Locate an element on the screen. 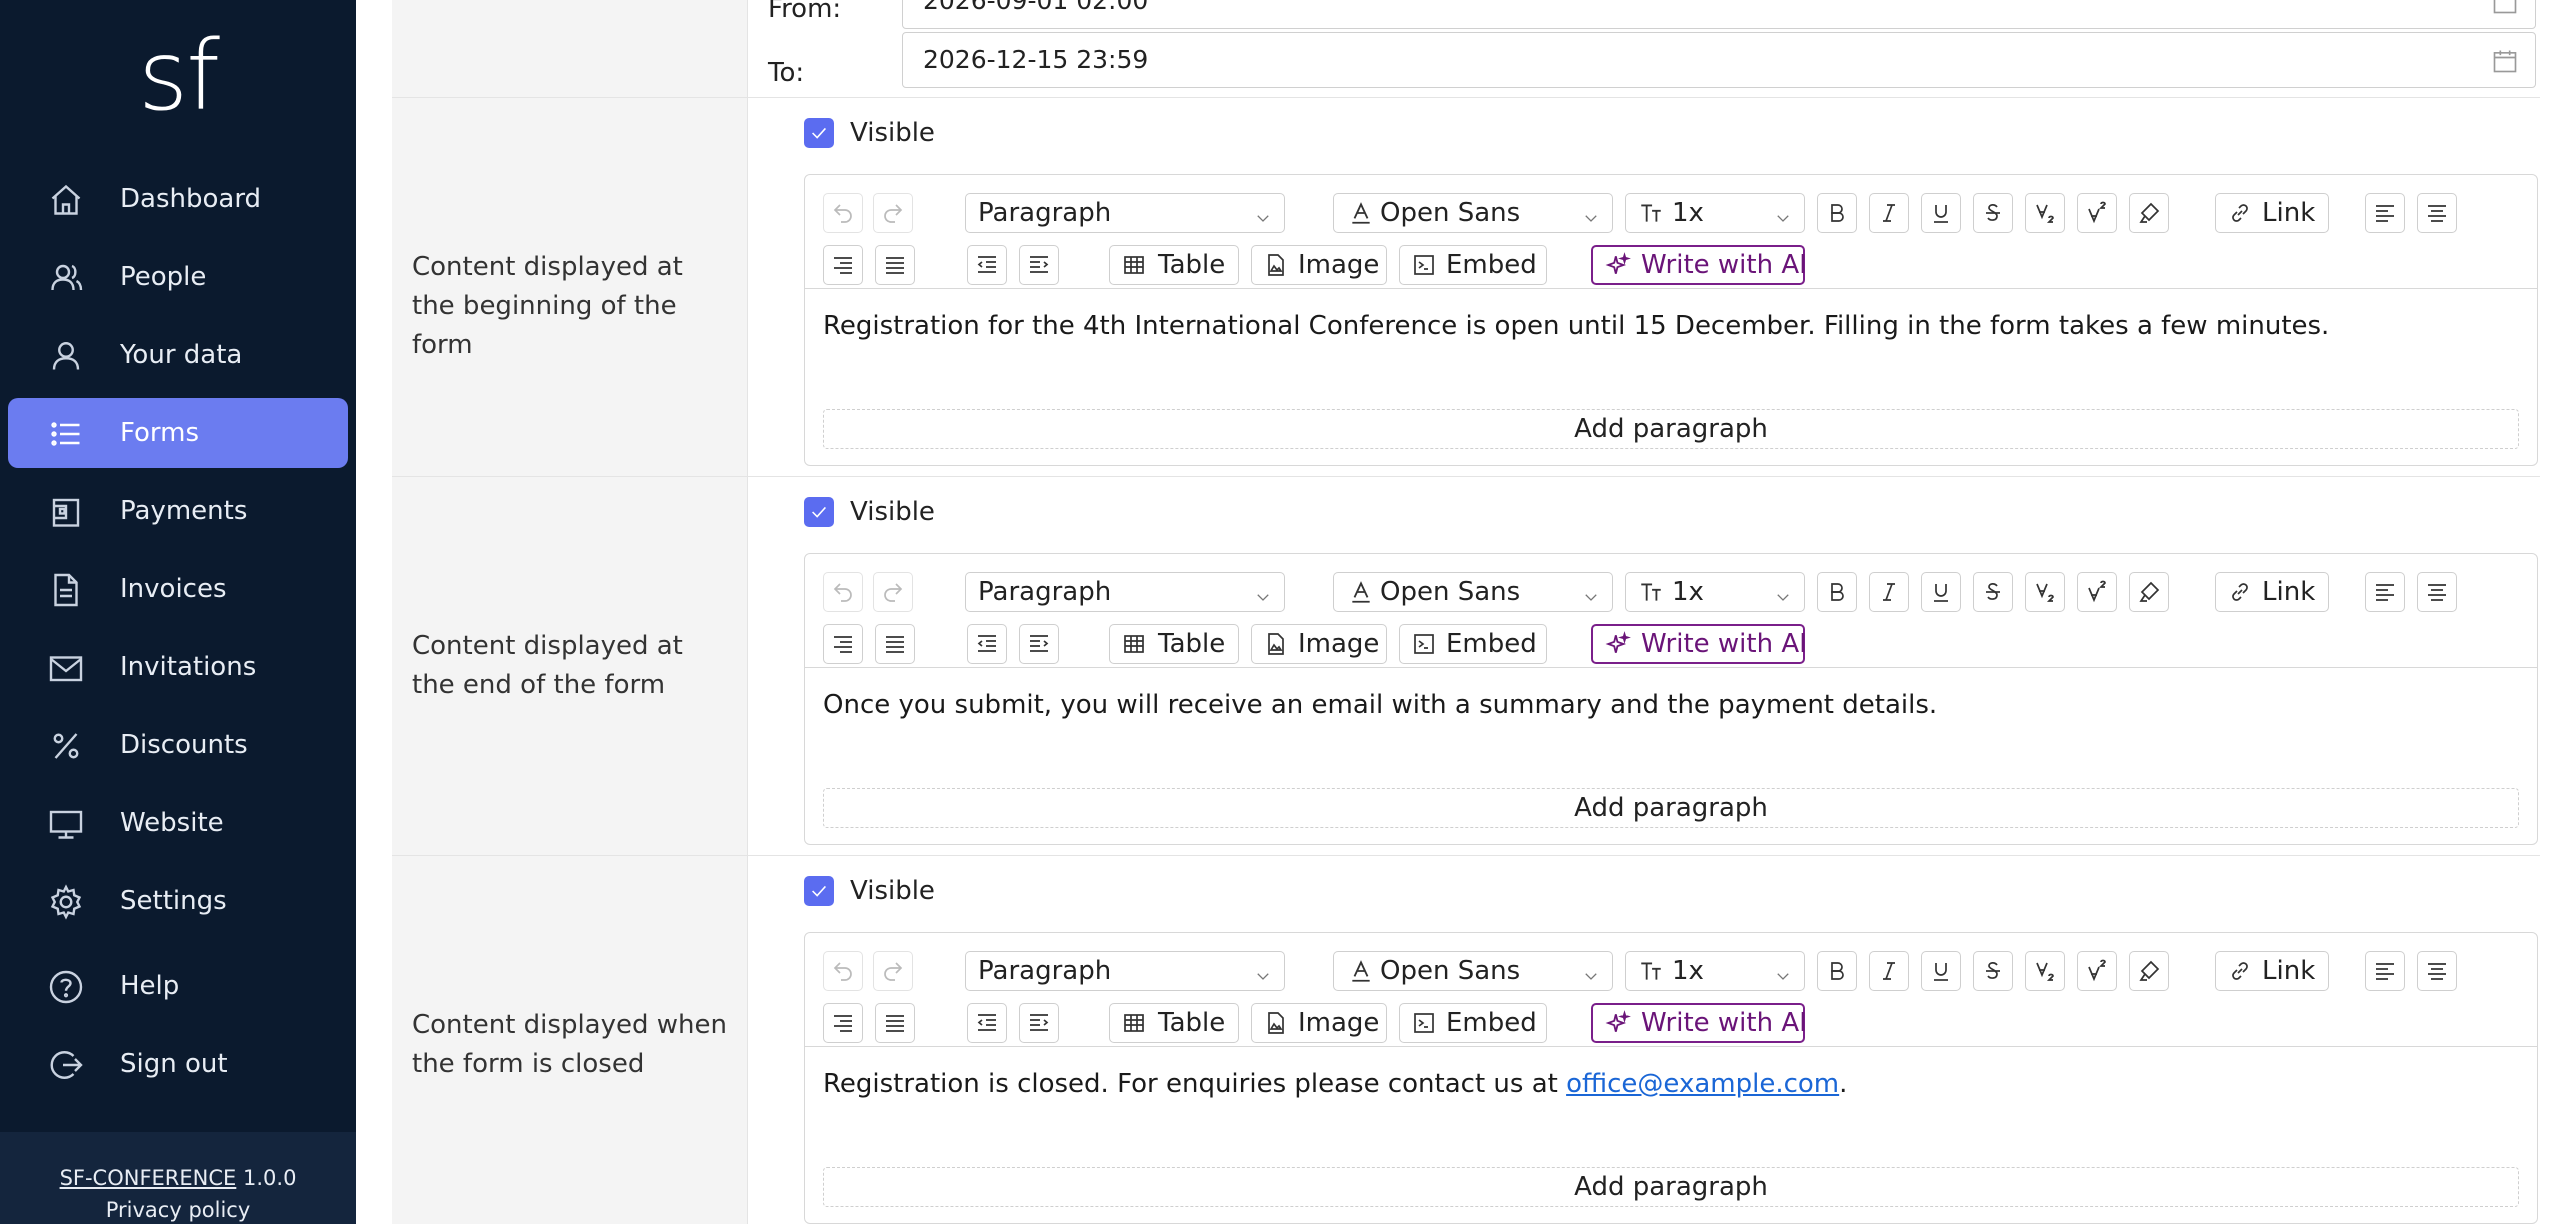 The height and width of the screenshot is (1224, 2560). sidebar-item-your-data: Your data is located at coordinates (178, 355).